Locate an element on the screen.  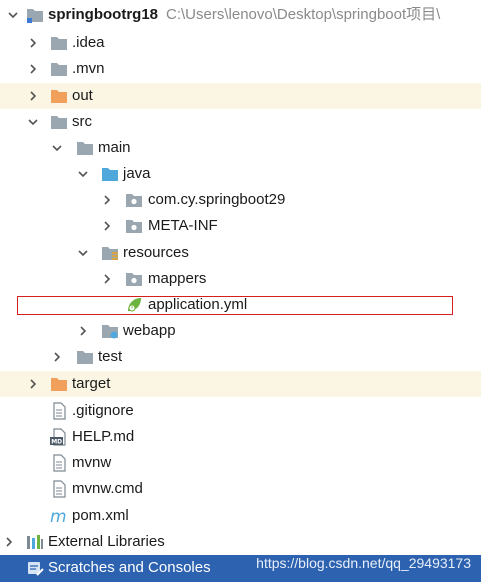
tree-label-target: target is located at coordinates (91, 383).